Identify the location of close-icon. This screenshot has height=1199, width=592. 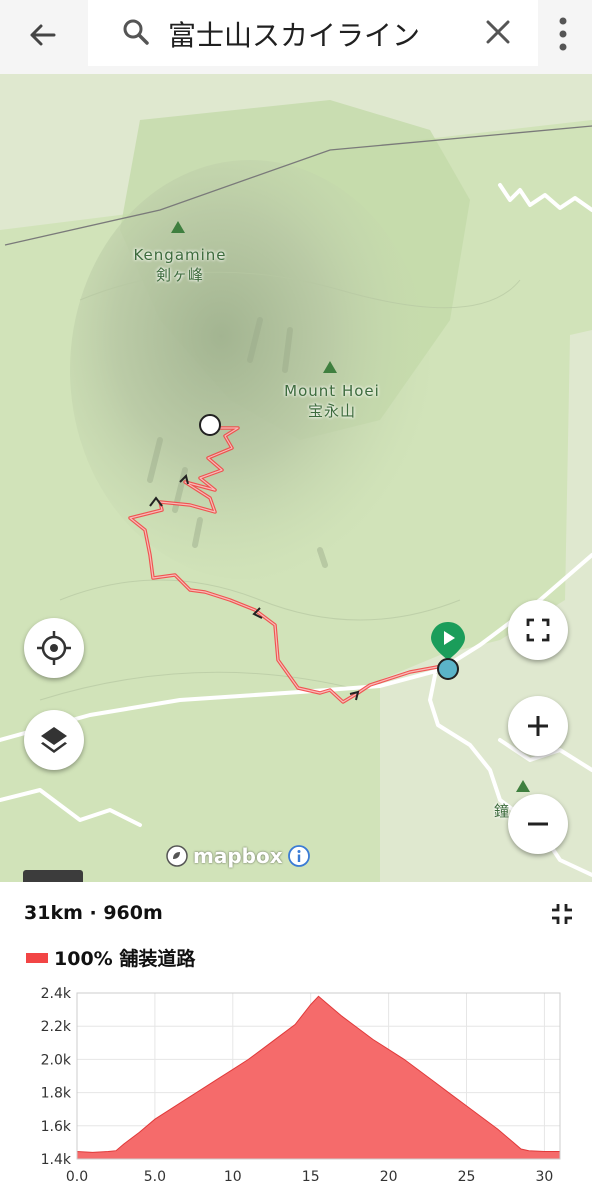
(498, 32).